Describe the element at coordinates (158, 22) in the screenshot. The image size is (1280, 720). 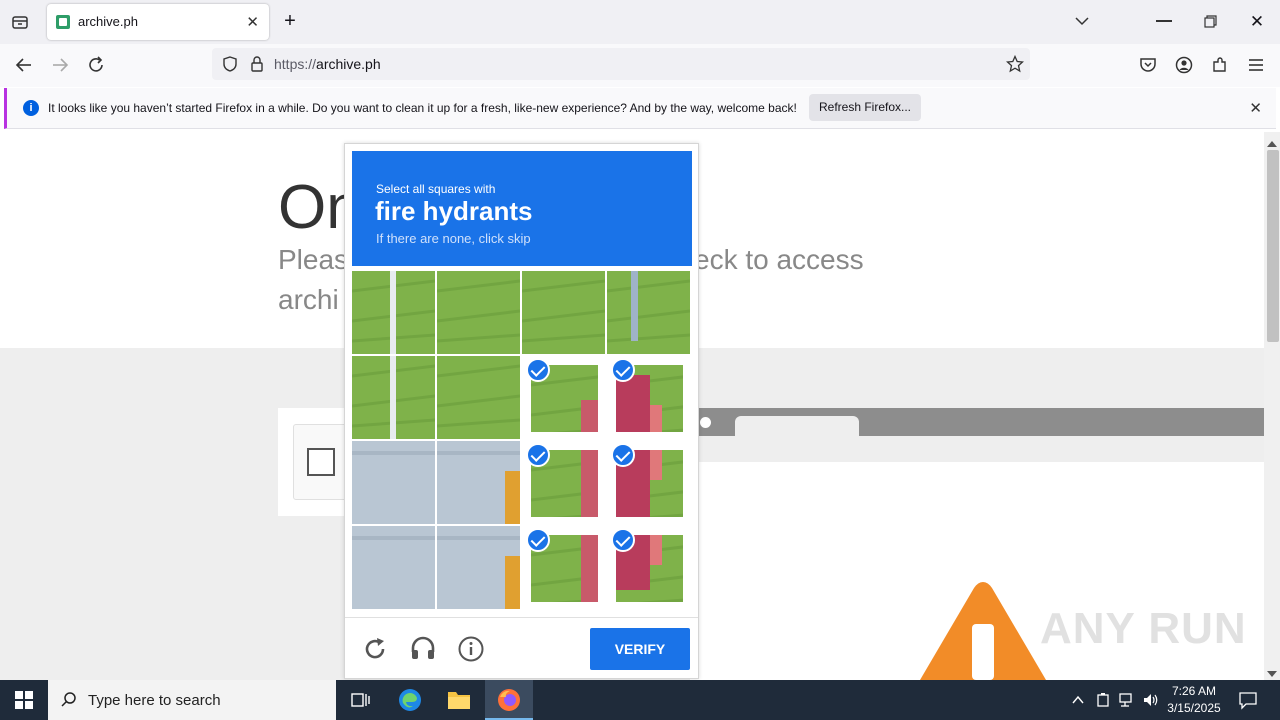
I see `active-tab: archive.ph ✕` at that location.